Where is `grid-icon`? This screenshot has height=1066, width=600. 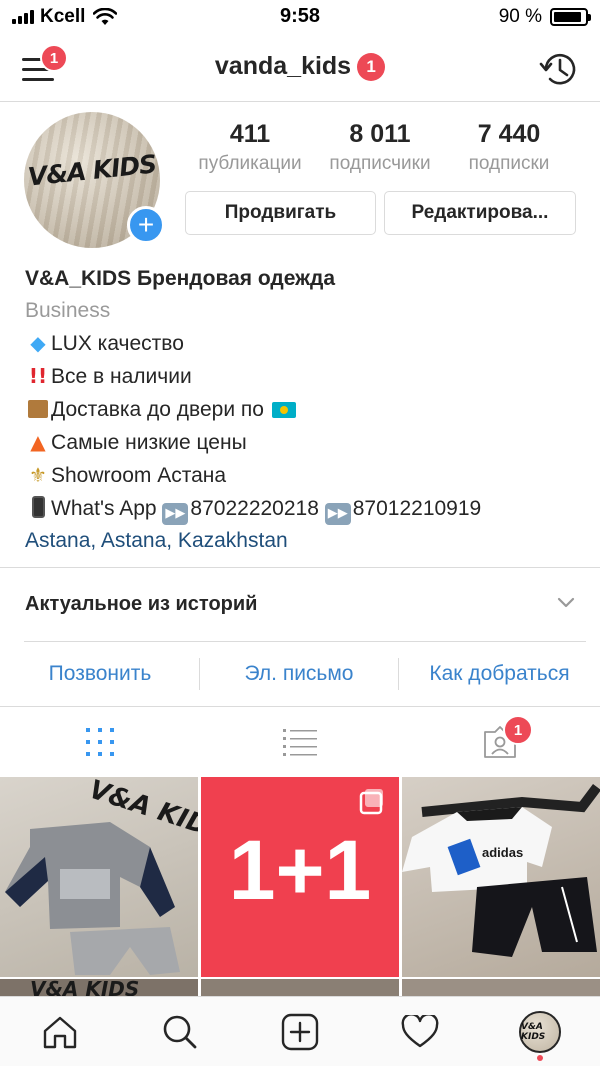 grid-icon is located at coordinates (100, 742).